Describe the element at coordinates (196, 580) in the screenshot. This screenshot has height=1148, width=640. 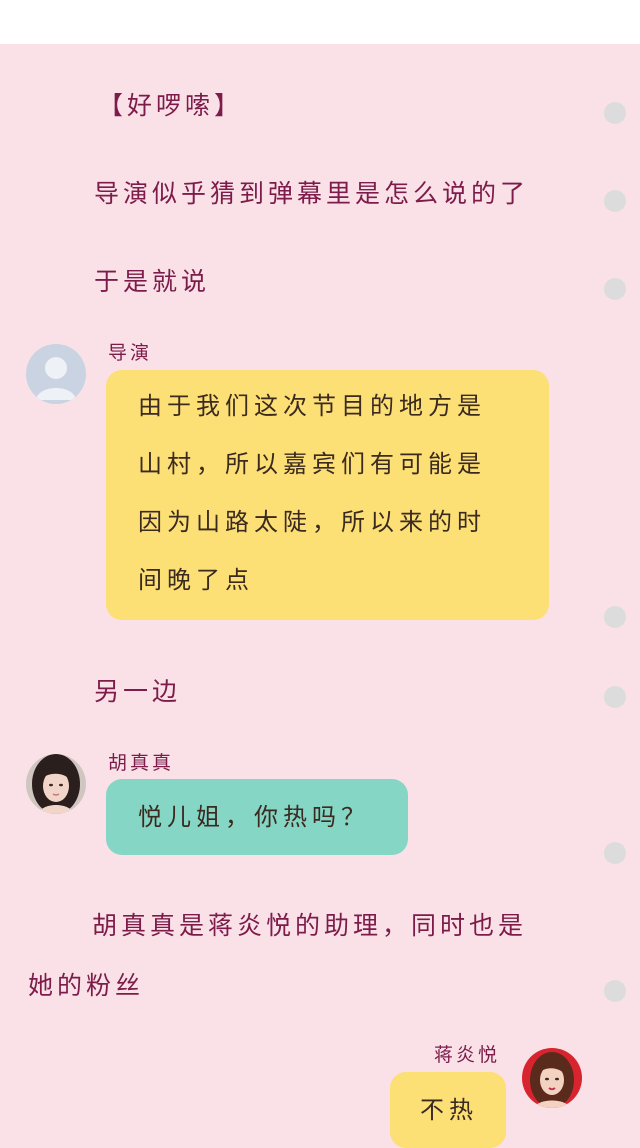
I see `message-text-line: 间晚了点` at that location.